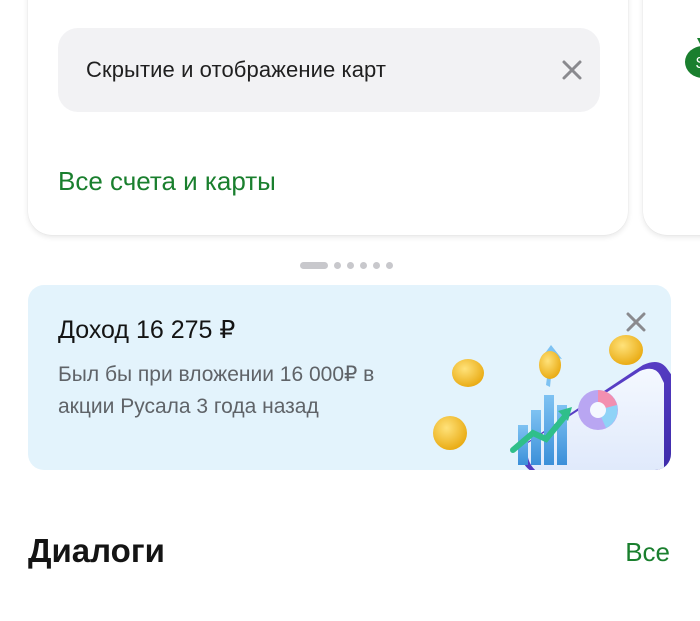  I want to click on dialogs-title: Диалоги, so click(96, 550).